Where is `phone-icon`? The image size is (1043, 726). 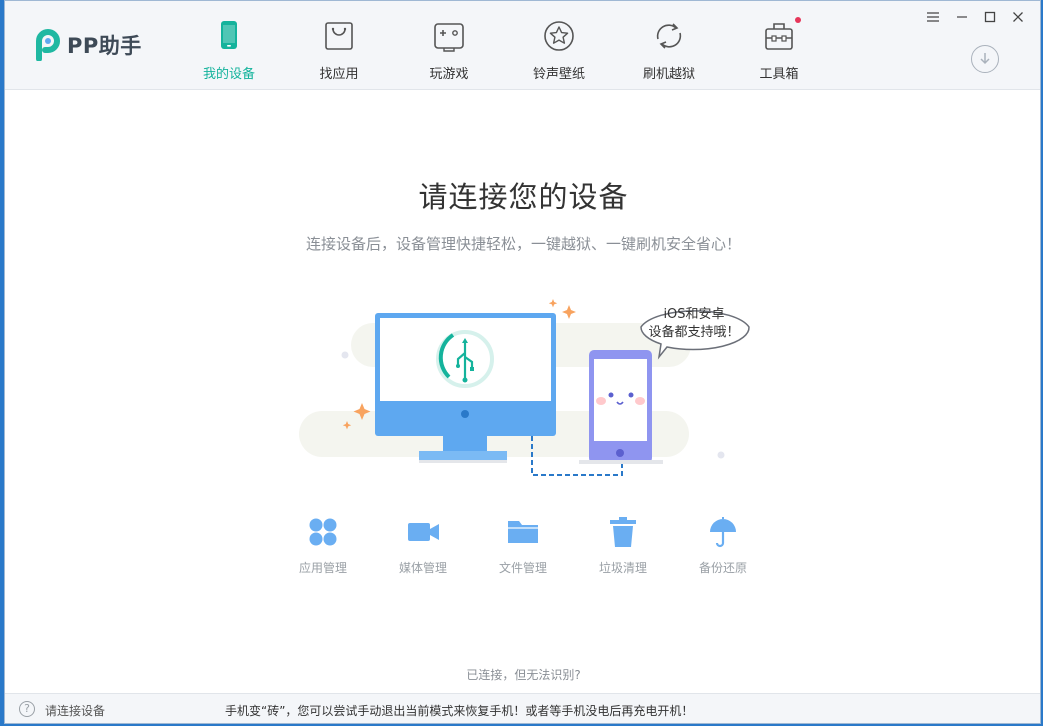 phone-icon is located at coordinates (229, 35).